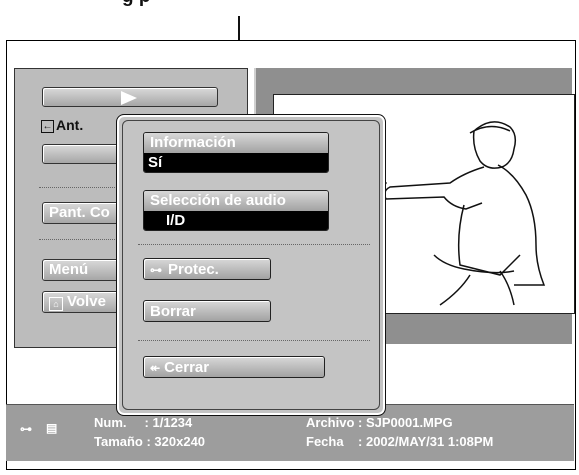 Image resolution: width=579 pixels, height=475 pixels. Describe the element at coordinates (242, 4) in the screenshot. I see `callout-label: g p` at that location.